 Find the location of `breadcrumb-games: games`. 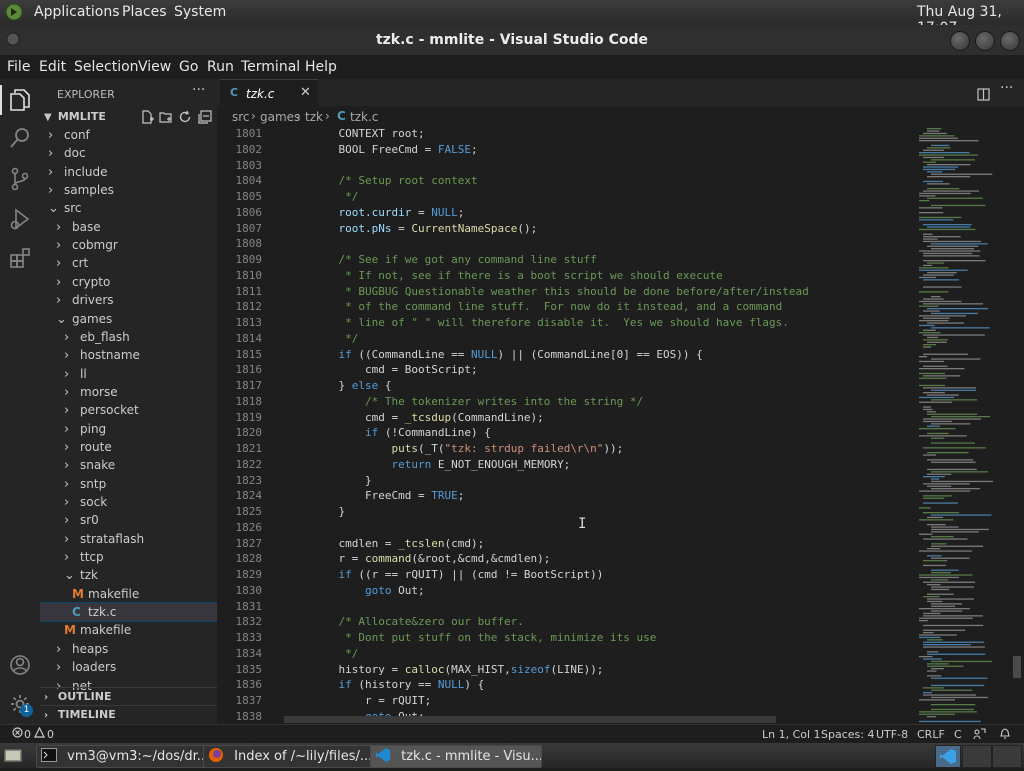

breadcrumb-games: games is located at coordinates (280, 117).